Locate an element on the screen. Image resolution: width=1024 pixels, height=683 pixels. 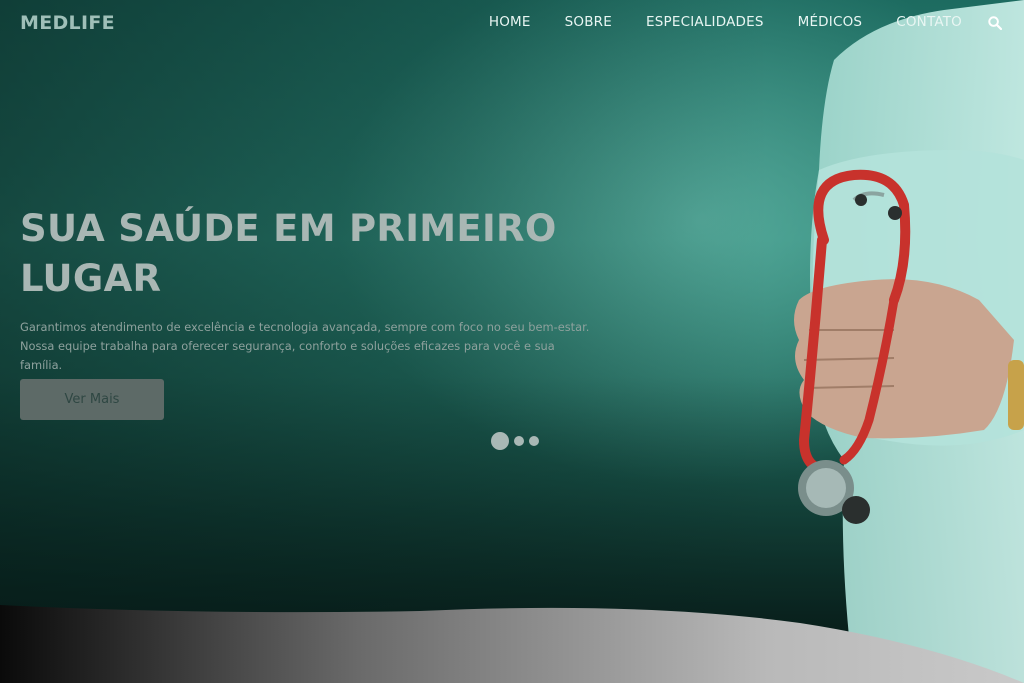
ver-mais-button: Ver Mais is located at coordinates (92, 399).